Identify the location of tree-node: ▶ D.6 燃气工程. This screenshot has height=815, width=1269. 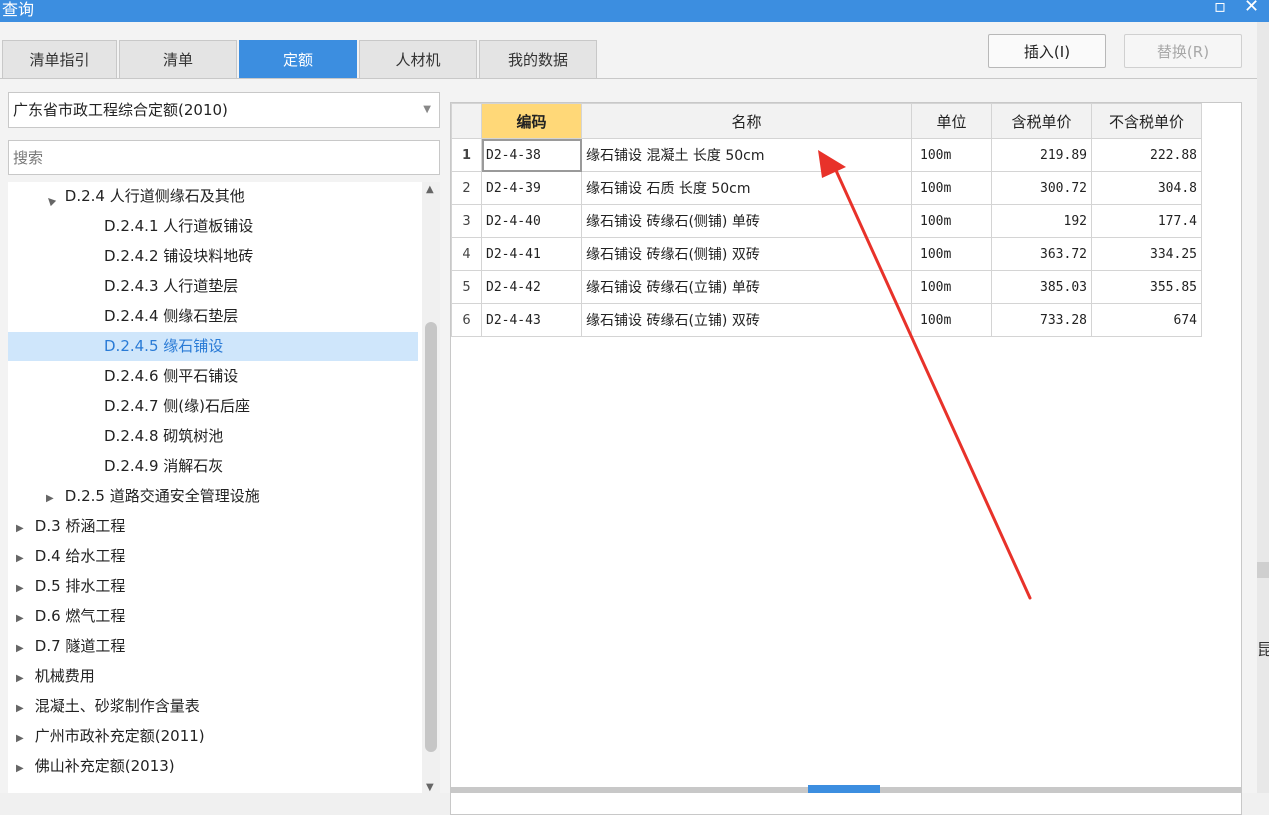
(213, 616).